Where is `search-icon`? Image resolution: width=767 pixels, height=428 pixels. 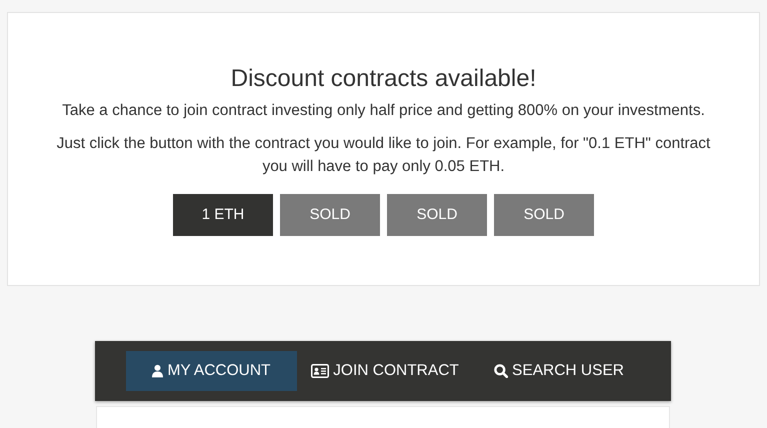
search-icon is located at coordinates (501, 371).